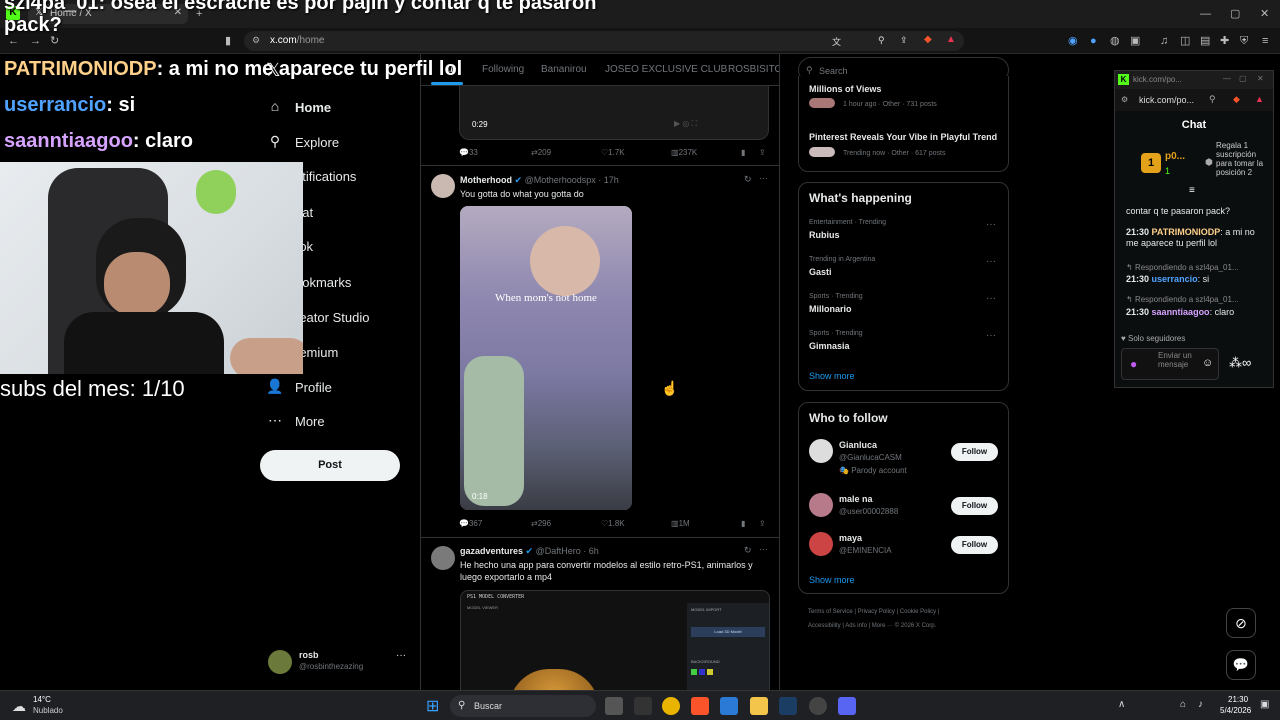 The image size is (1280, 720). What do you see at coordinates (728, 632) in the screenshot?
I see `load-model-button: Load 3D Model` at bounding box center [728, 632].